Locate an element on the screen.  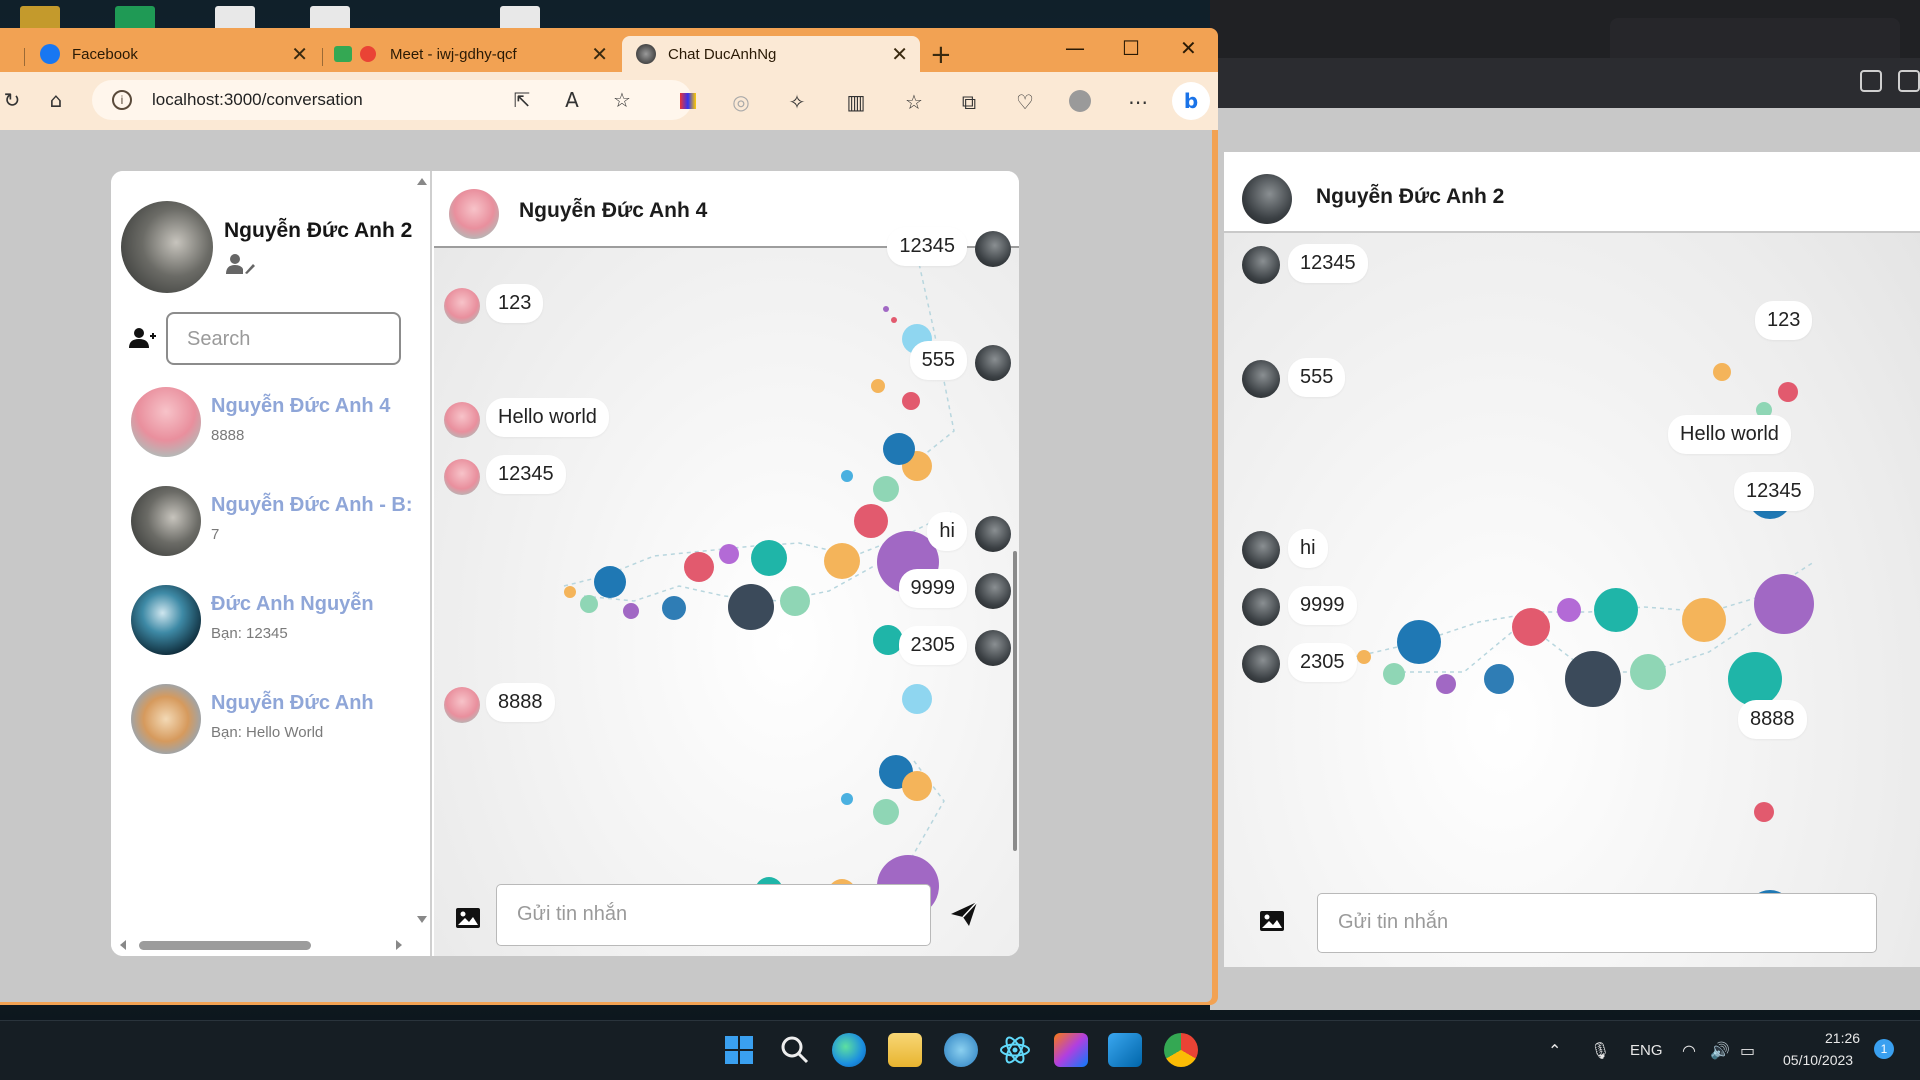
open-in-app-icon: ⇱ is located at coordinates (522, 100).